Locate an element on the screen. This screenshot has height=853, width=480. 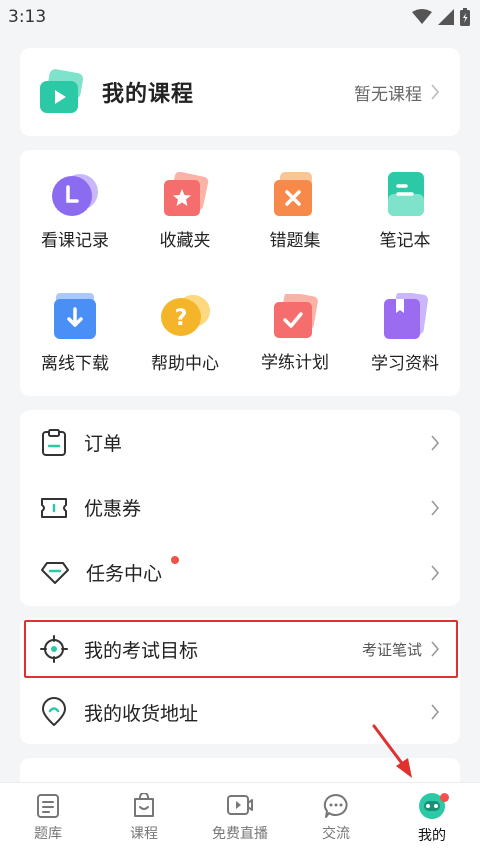
grid-label: 学习资料 is located at coordinates (405, 363).